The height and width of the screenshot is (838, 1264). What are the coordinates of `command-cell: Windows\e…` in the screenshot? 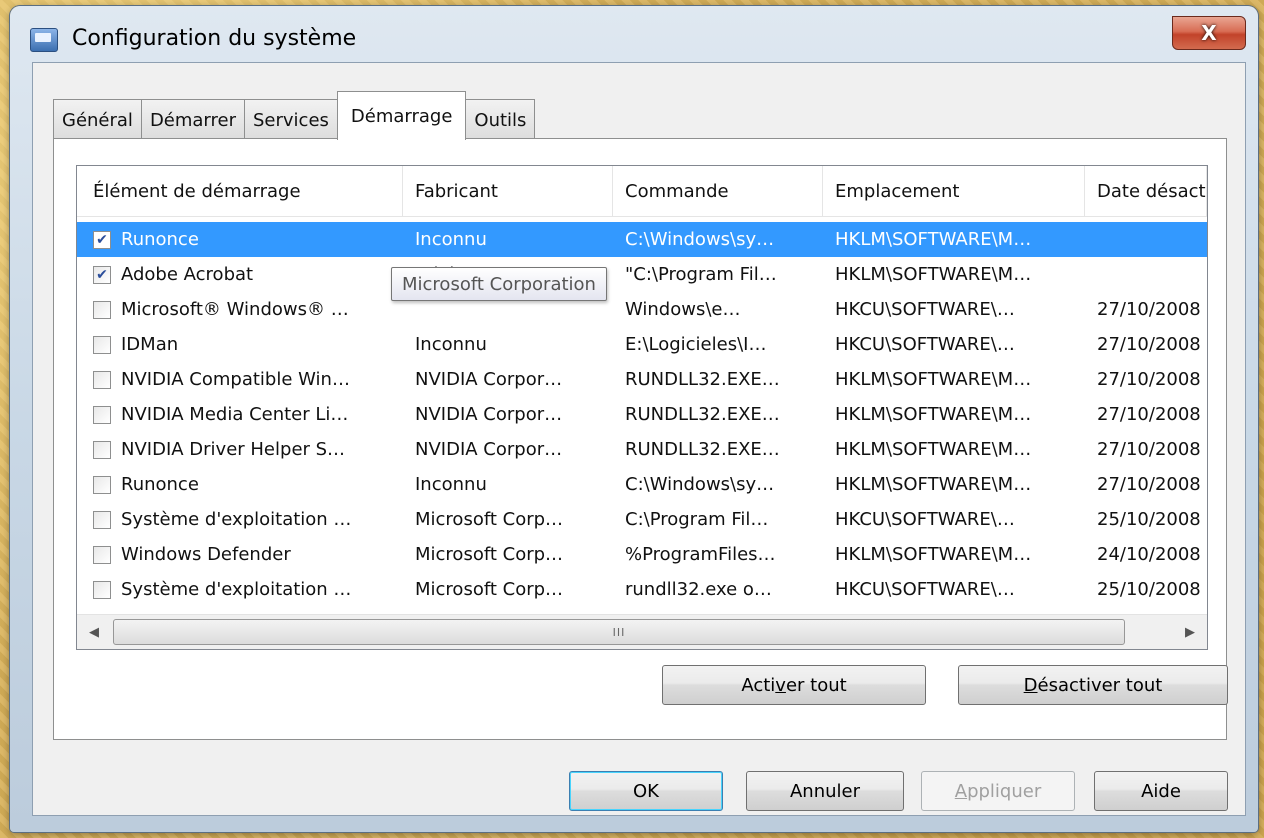 It's located at (718, 309).